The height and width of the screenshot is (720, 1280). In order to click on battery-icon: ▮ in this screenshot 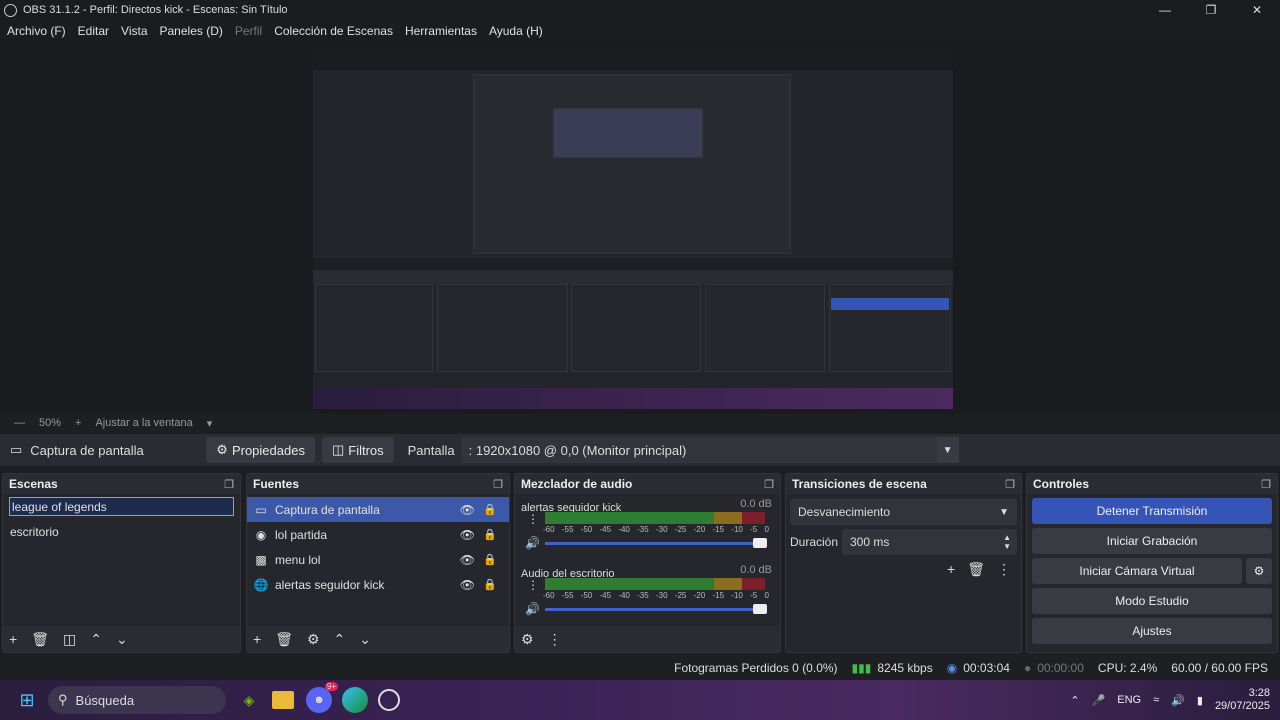, I will do `click(1200, 700)`.